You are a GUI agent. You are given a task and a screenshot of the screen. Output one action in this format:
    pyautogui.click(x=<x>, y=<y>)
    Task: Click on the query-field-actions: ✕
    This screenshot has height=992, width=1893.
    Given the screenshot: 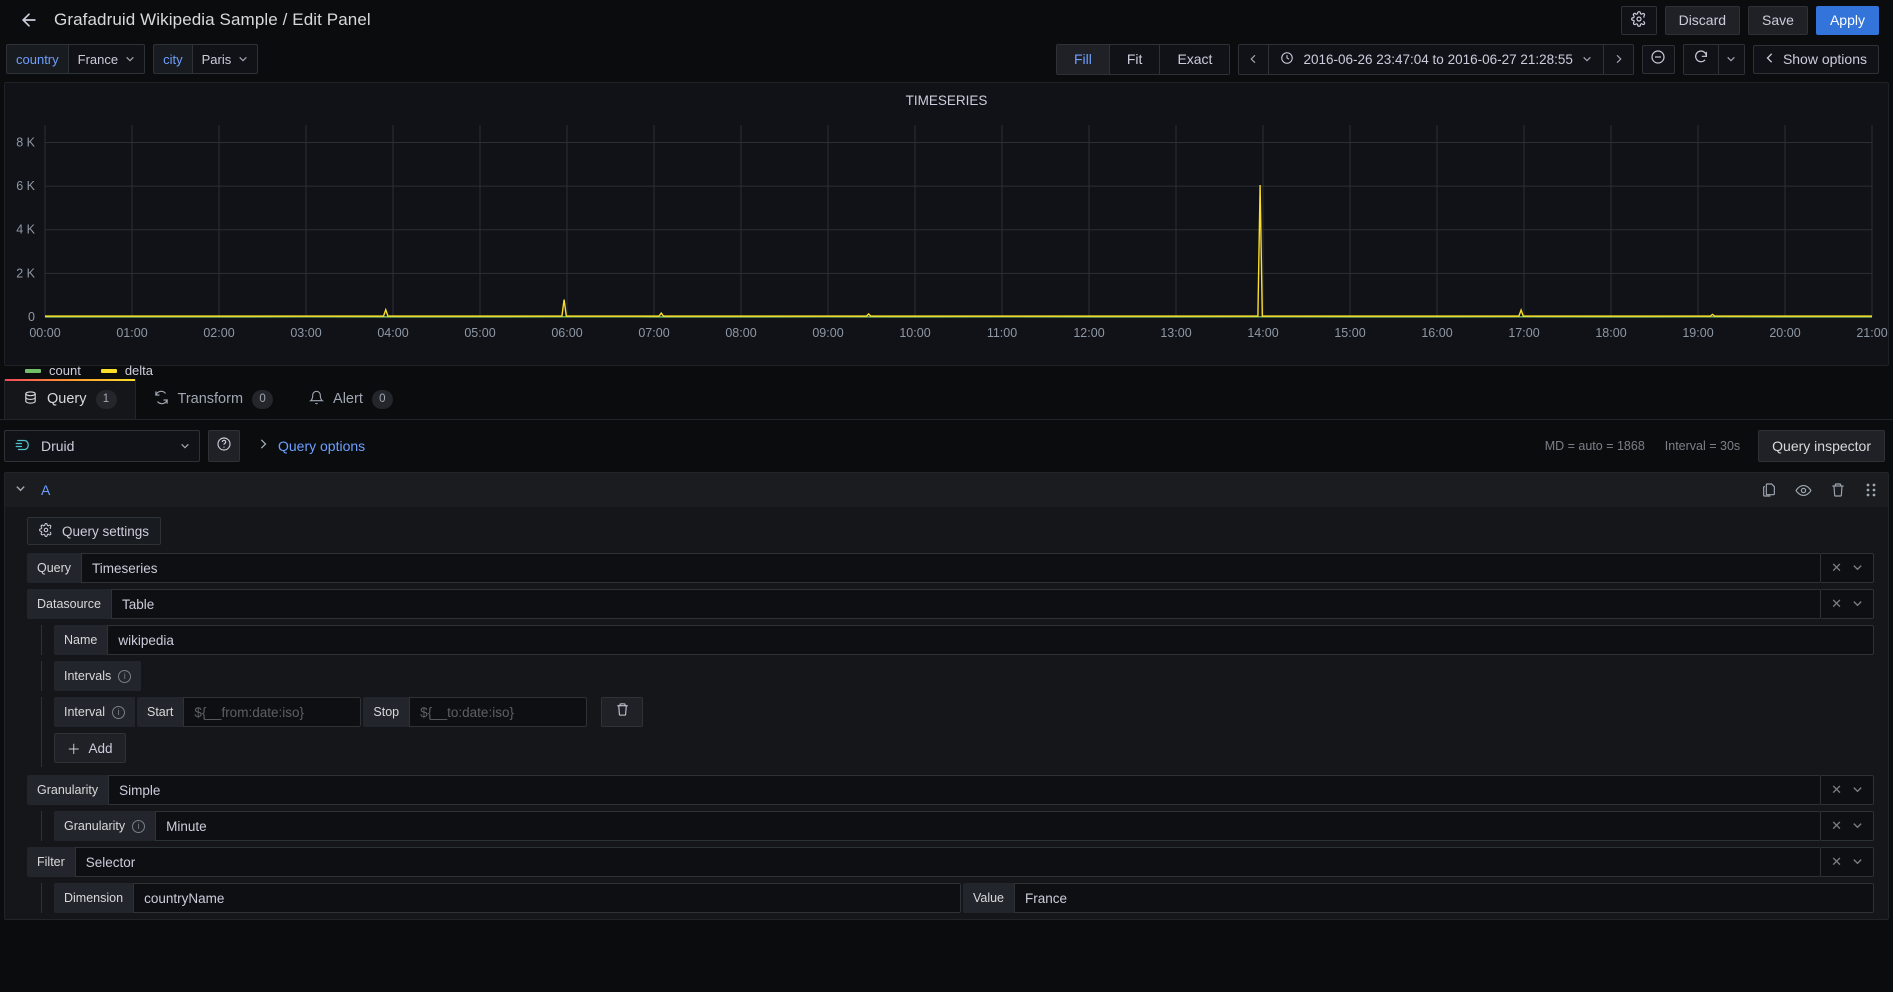 What is the action you would take?
    pyautogui.click(x=1847, y=568)
    